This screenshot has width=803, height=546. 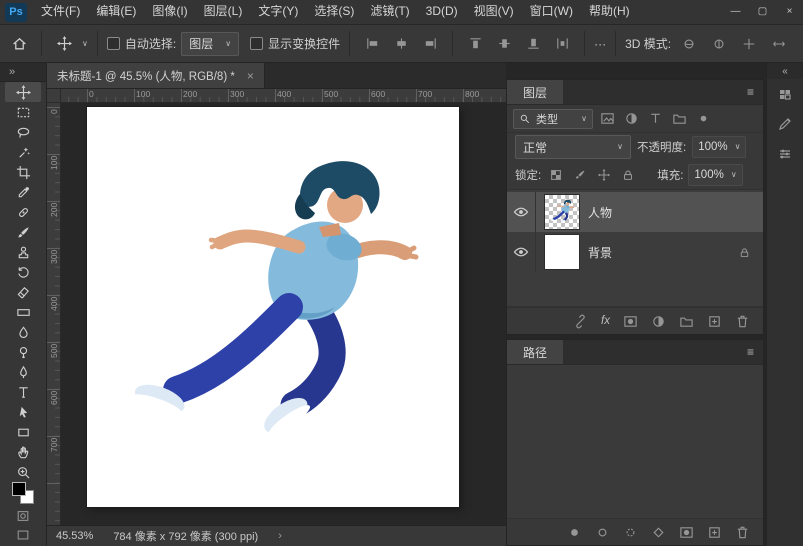 What do you see at coordinates (749, 44) in the screenshot?
I see `pan-3d-button` at bounding box center [749, 44].